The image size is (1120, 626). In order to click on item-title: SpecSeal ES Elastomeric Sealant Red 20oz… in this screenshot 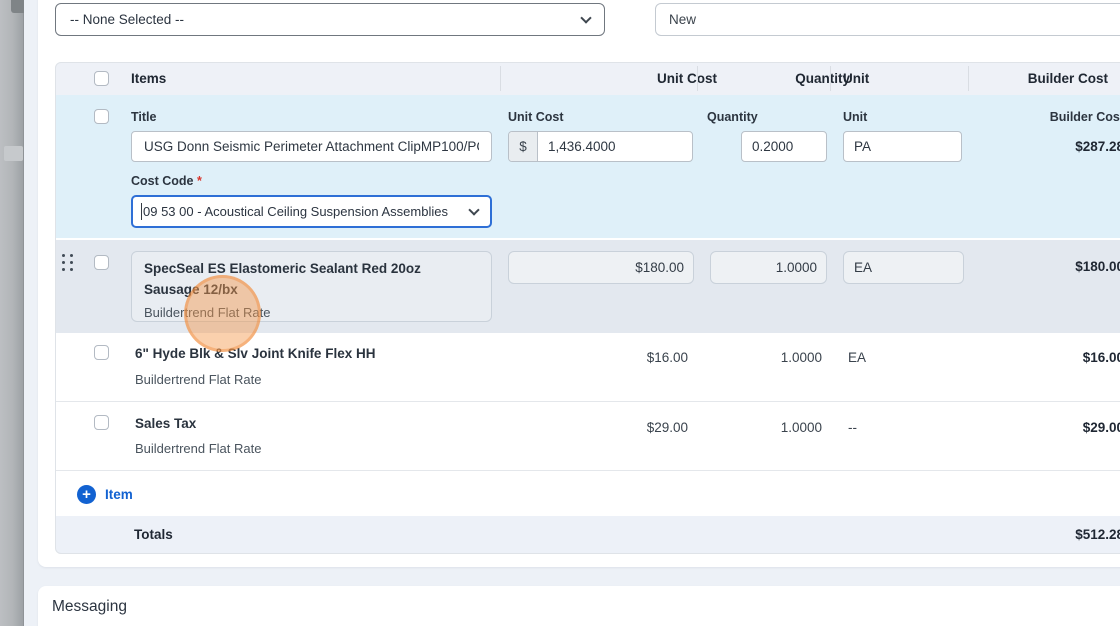, I will do `click(282, 279)`.